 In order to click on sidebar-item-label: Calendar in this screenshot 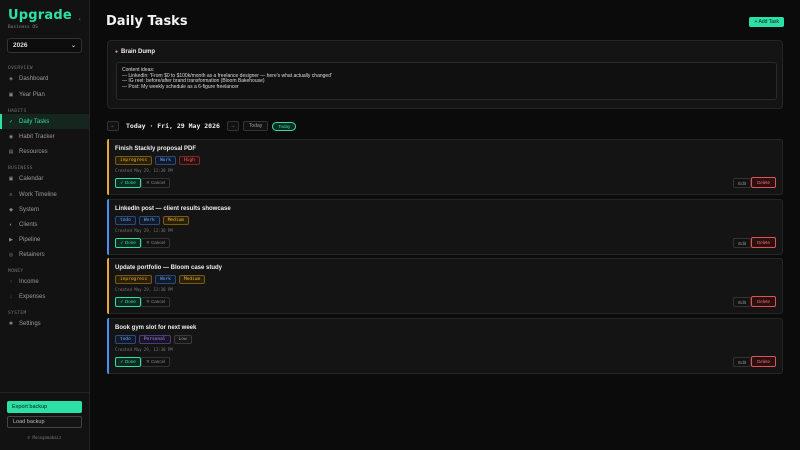, I will do `click(31, 178)`.